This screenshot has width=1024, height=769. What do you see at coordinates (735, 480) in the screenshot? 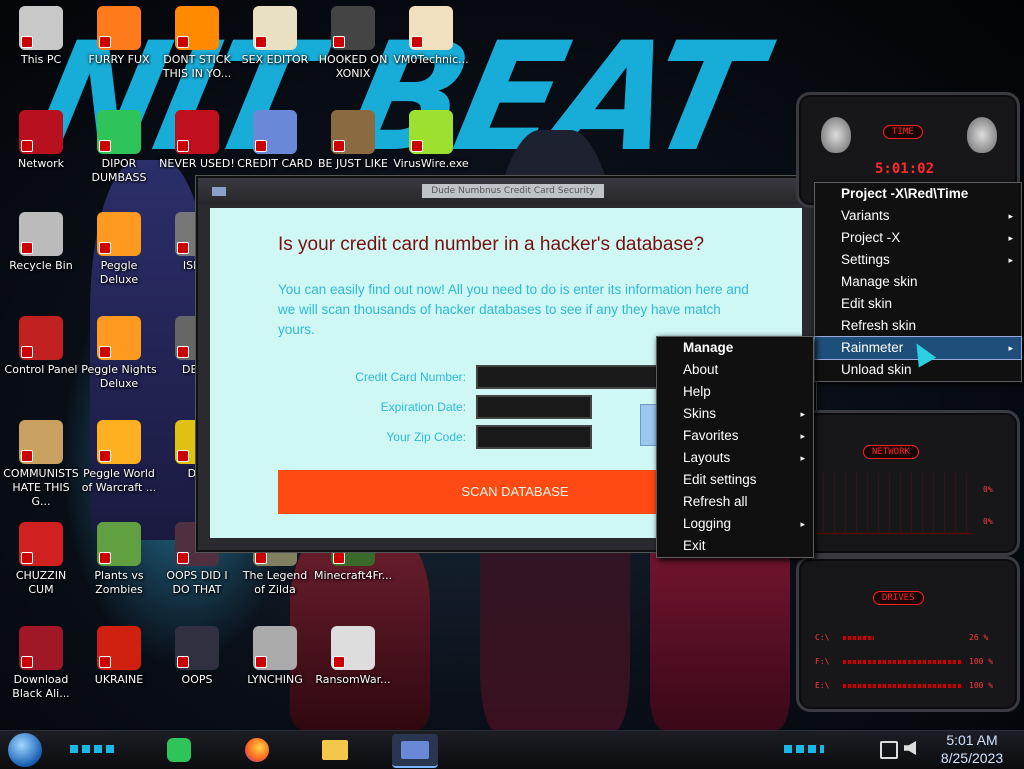
I see `manage-menu-item: Edit settings` at bounding box center [735, 480].